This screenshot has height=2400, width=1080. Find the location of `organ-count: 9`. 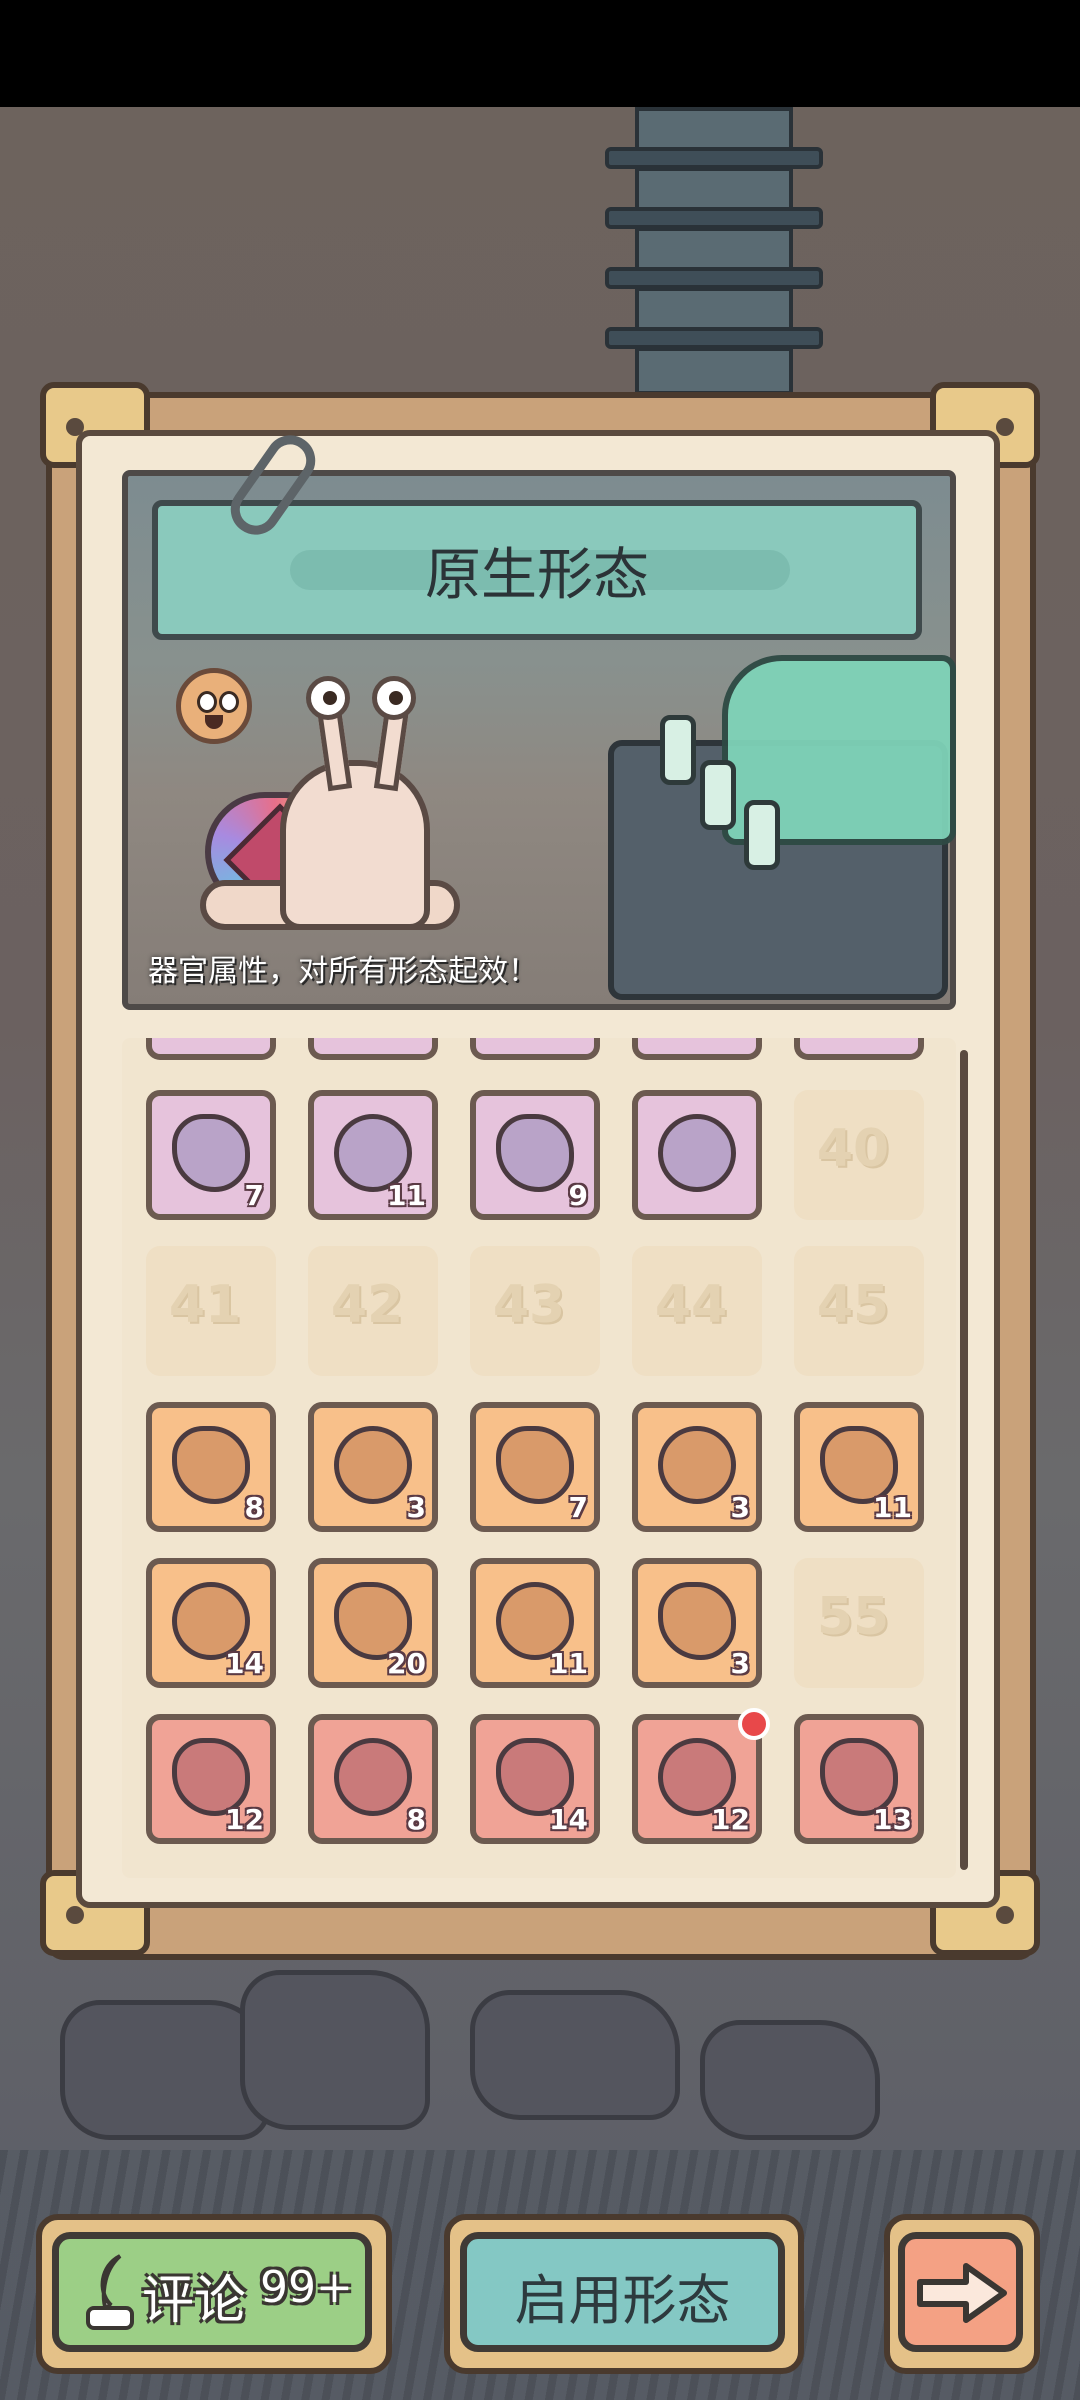

organ-count: 9 is located at coordinates (578, 1195).